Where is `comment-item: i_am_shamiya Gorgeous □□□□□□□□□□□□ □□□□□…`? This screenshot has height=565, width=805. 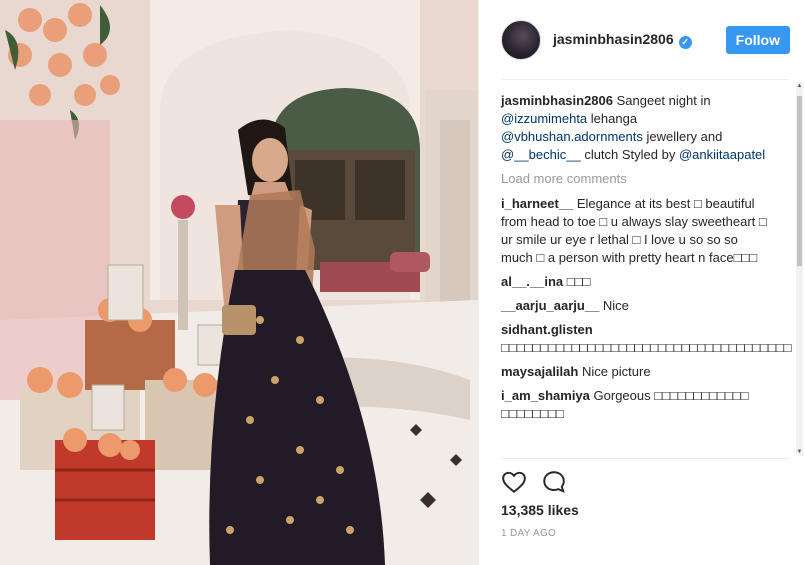 comment-item: i_am_shamiya Gorgeous □□□□□□□□□□□□ □□□□□… is located at coordinates (636, 405).